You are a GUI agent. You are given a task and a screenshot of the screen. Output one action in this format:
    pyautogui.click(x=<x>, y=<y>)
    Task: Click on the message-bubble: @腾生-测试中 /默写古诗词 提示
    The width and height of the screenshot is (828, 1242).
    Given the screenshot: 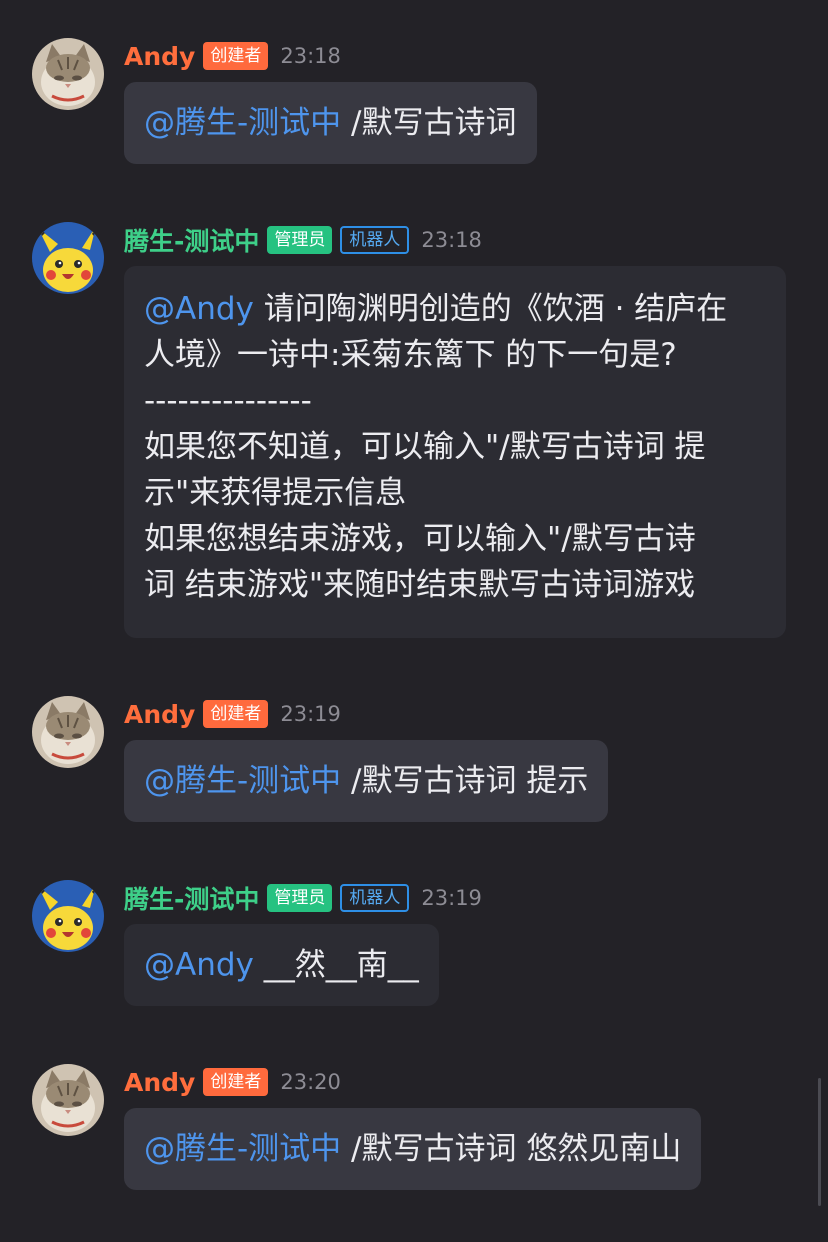 What is the action you would take?
    pyautogui.click(x=366, y=781)
    